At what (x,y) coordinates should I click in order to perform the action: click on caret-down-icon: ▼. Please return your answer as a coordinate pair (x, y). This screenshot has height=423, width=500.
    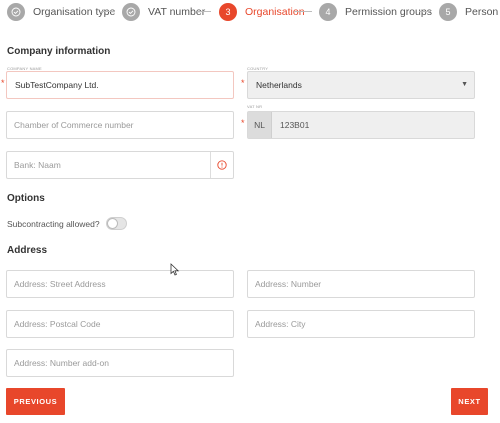
    Looking at the image, I should click on (464, 84).